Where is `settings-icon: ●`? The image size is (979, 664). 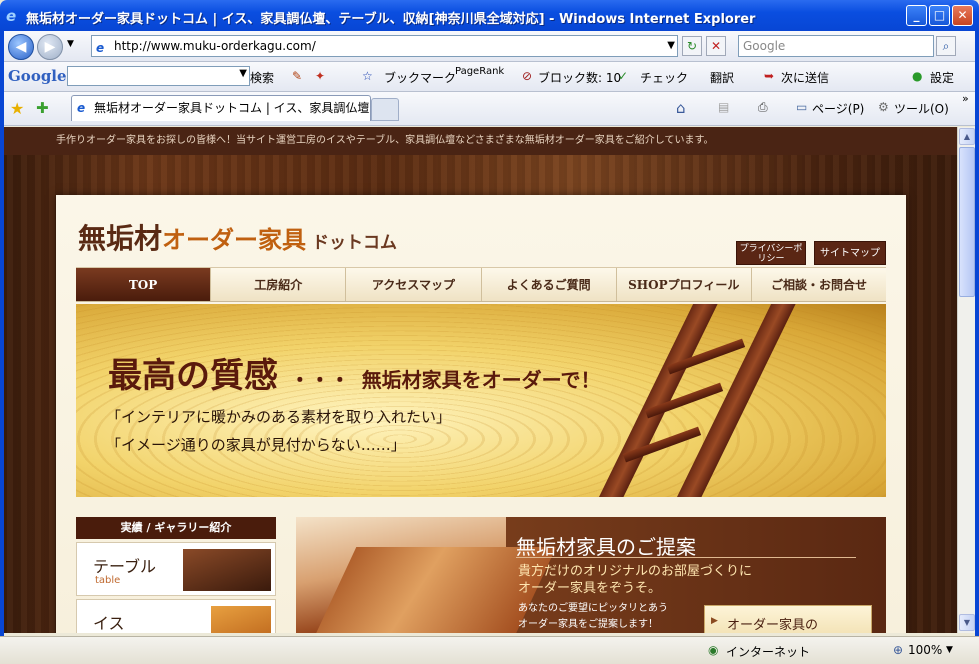
settings-icon: ● is located at coordinates (917, 76).